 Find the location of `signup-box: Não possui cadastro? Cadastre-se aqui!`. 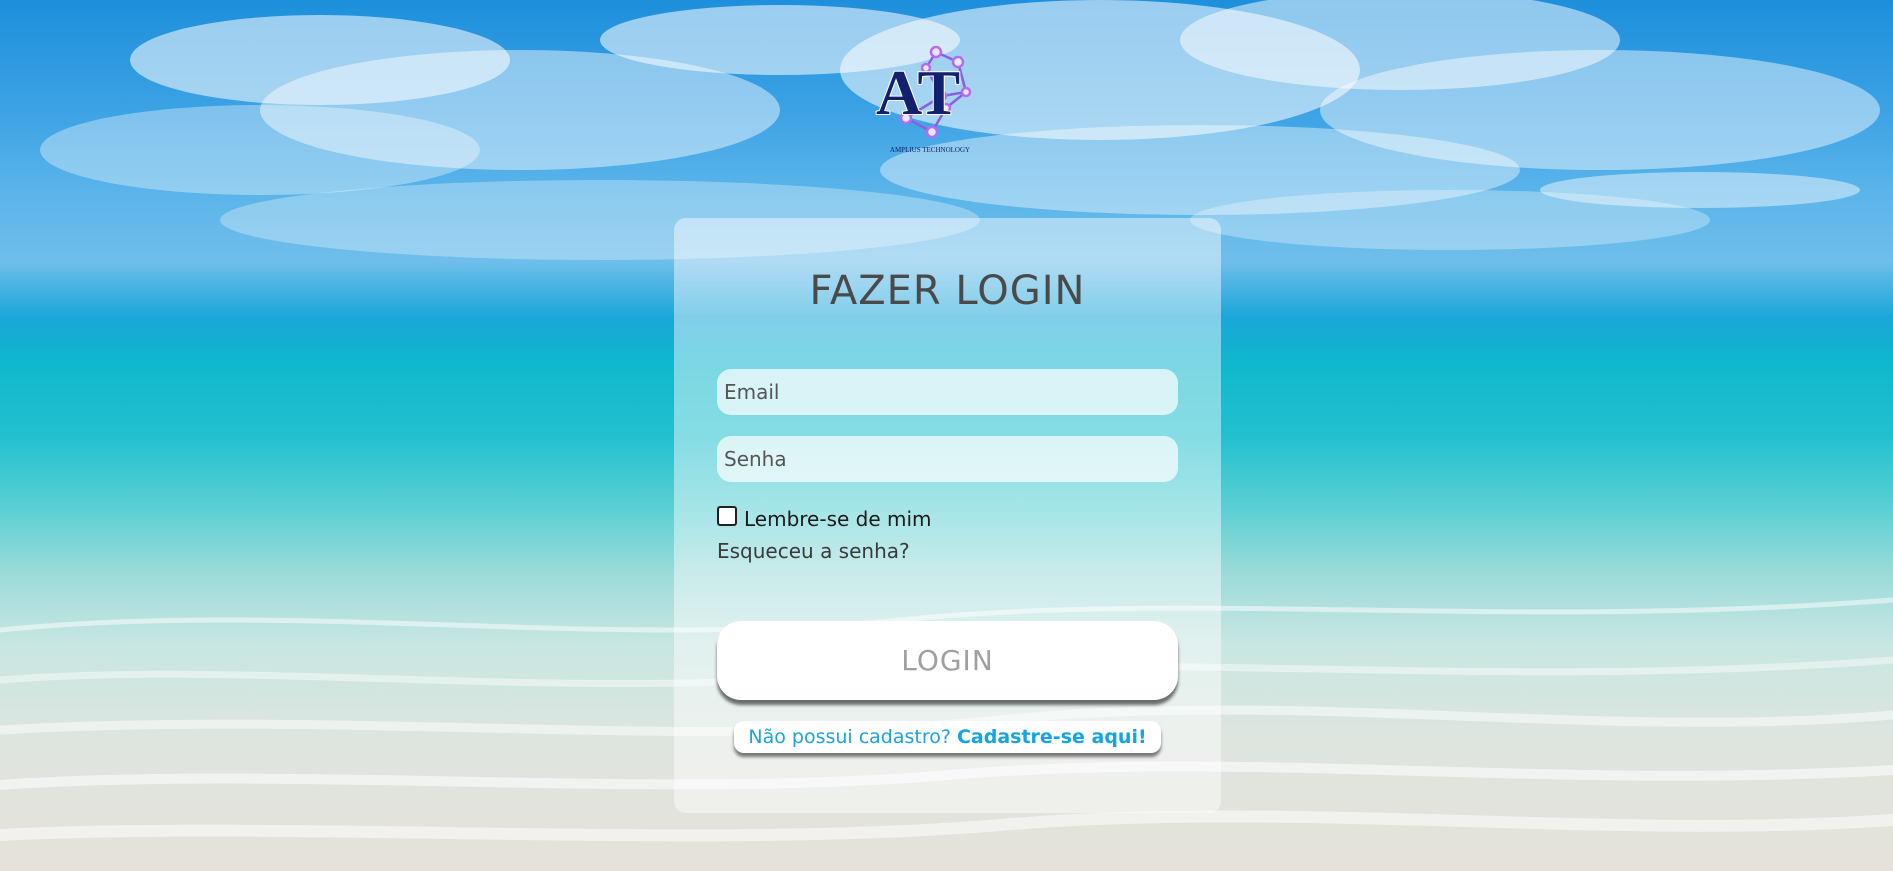

signup-box: Não possui cadastro? Cadastre-se aqui! is located at coordinates (947, 737).